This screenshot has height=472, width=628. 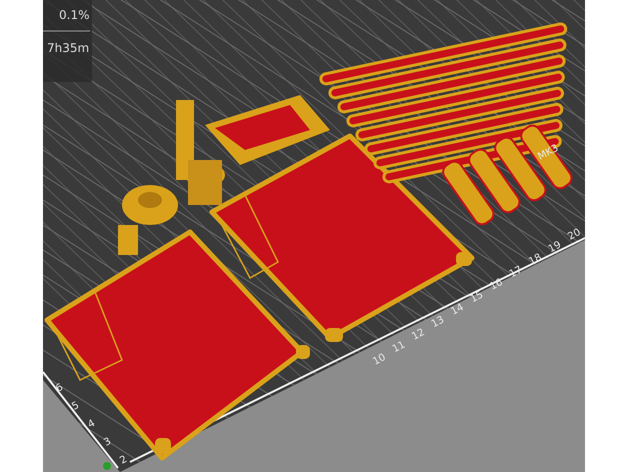 I want to click on axis-tick-label: 15, so click(x=477, y=297).